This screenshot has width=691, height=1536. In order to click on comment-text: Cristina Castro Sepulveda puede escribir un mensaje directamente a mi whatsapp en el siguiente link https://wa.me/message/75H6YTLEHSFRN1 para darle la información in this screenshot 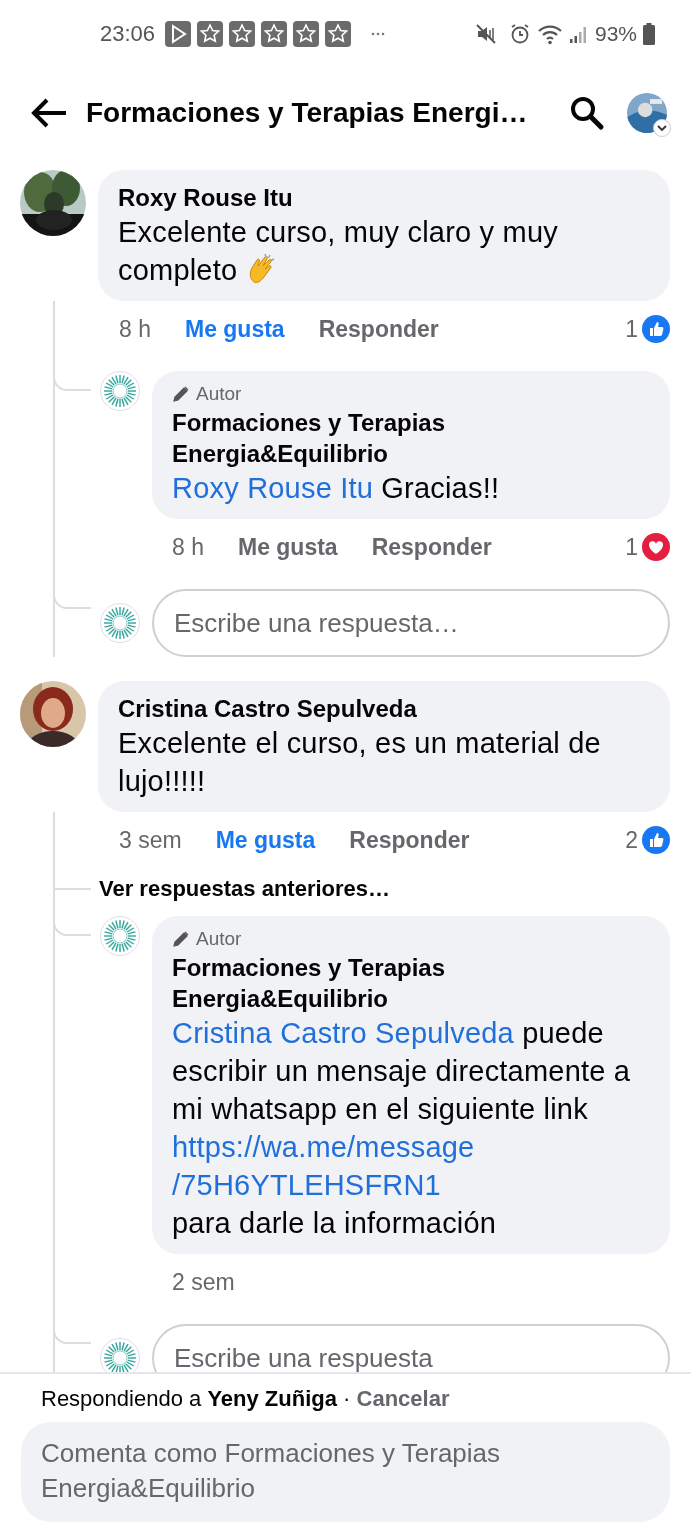, I will do `click(411, 1128)`.